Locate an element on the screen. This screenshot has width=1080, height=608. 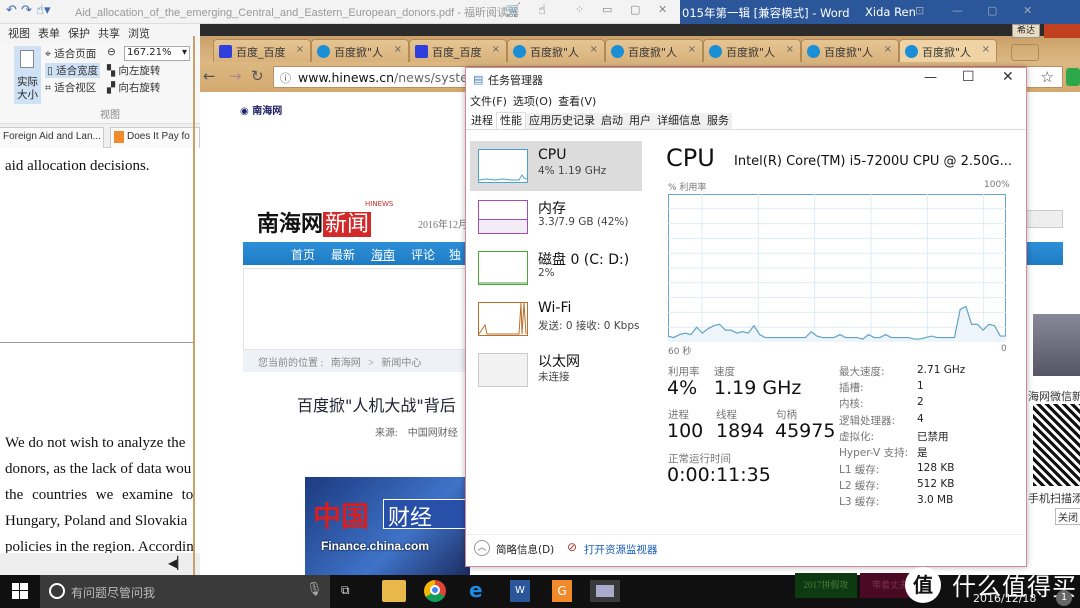
word-close-icon: ✕ is located at coordinates (1027, 10).